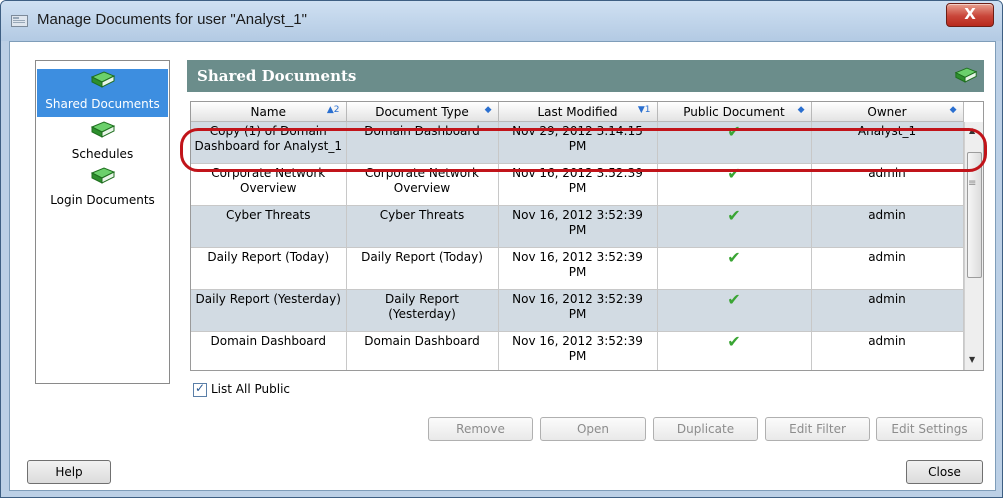 The image size is (1003, 498). Describe the element at coordinates (269, 268) in the screenshot. I see `cell-name: Daily Report (Today)` at that location.